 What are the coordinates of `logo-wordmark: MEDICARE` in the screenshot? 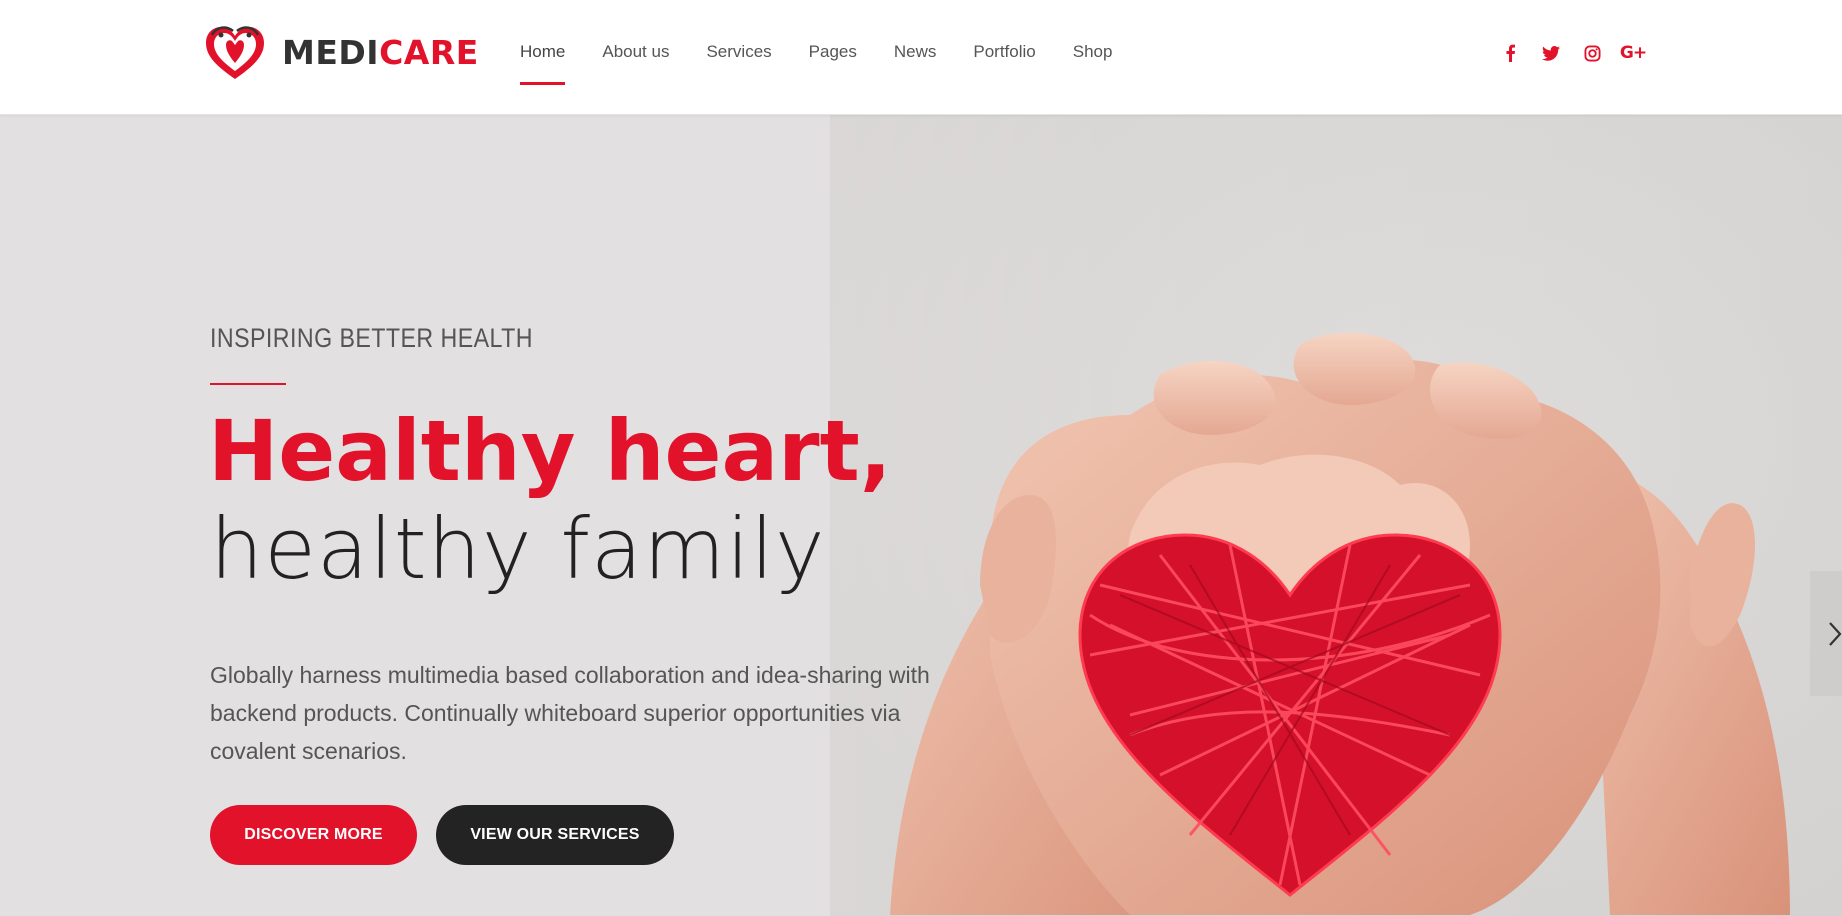 It's located at (380, 52).